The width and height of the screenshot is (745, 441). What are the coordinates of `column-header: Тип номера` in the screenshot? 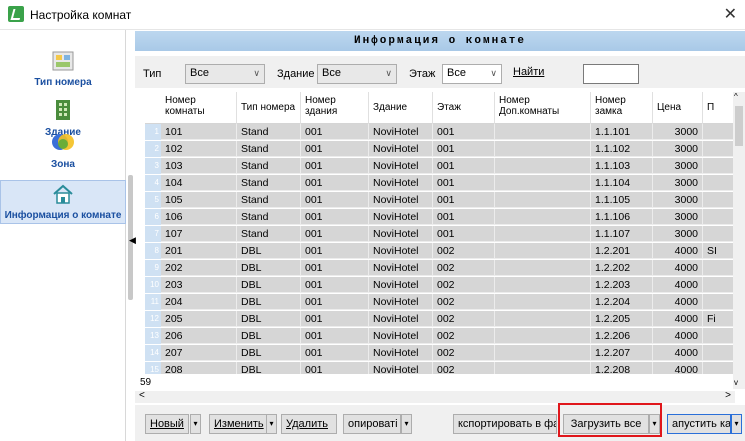 It's located at (269, 108).